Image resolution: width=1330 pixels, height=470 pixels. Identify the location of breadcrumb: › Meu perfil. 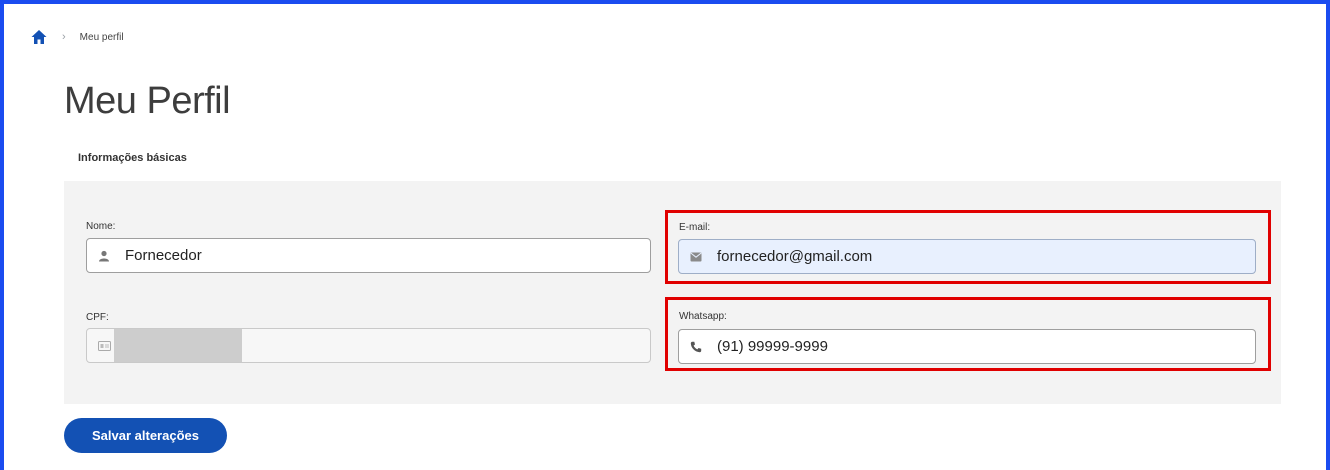
(77, 37).